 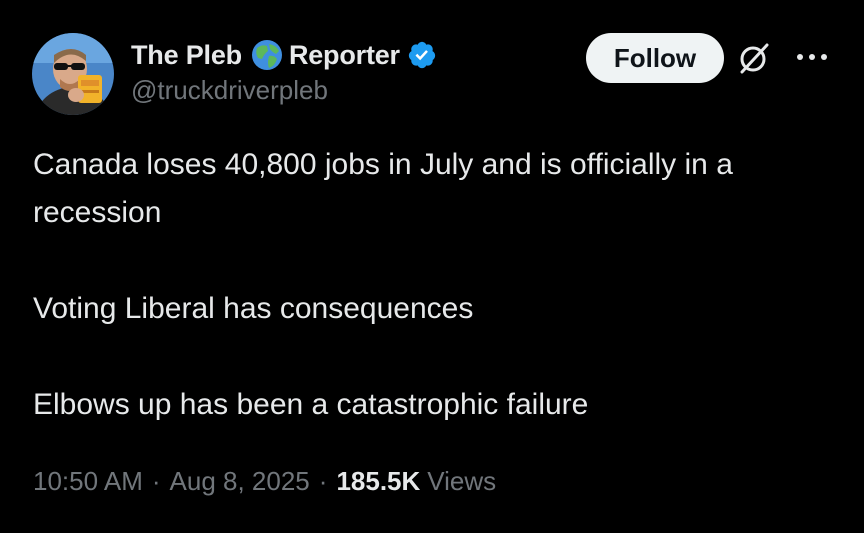 I want to click on avatar-photo, so click(x=73, y=74).